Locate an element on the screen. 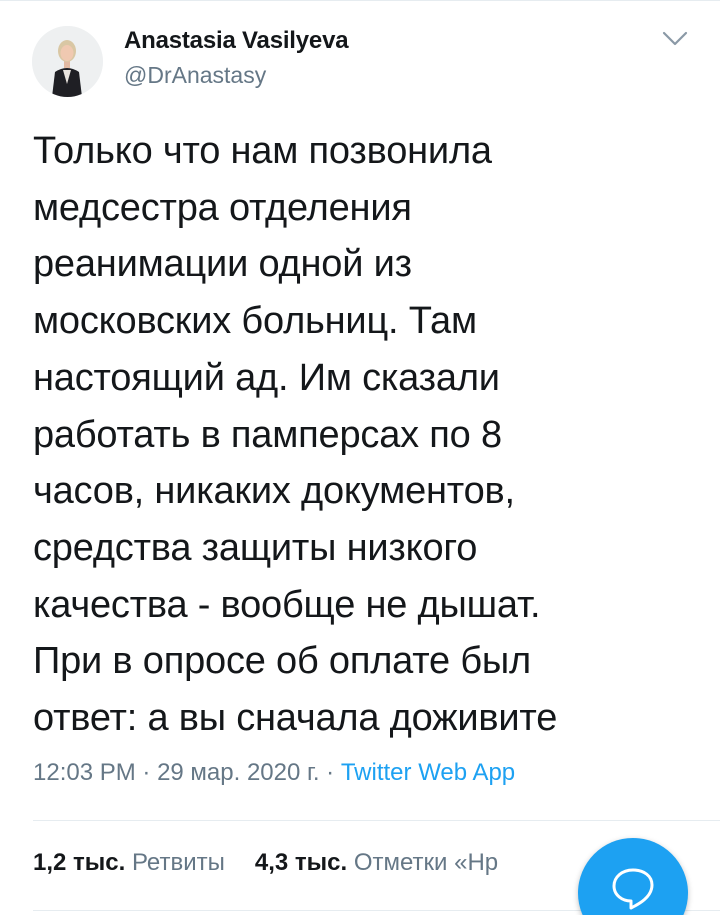  avatar-photo is located at coordinates (67, 61).